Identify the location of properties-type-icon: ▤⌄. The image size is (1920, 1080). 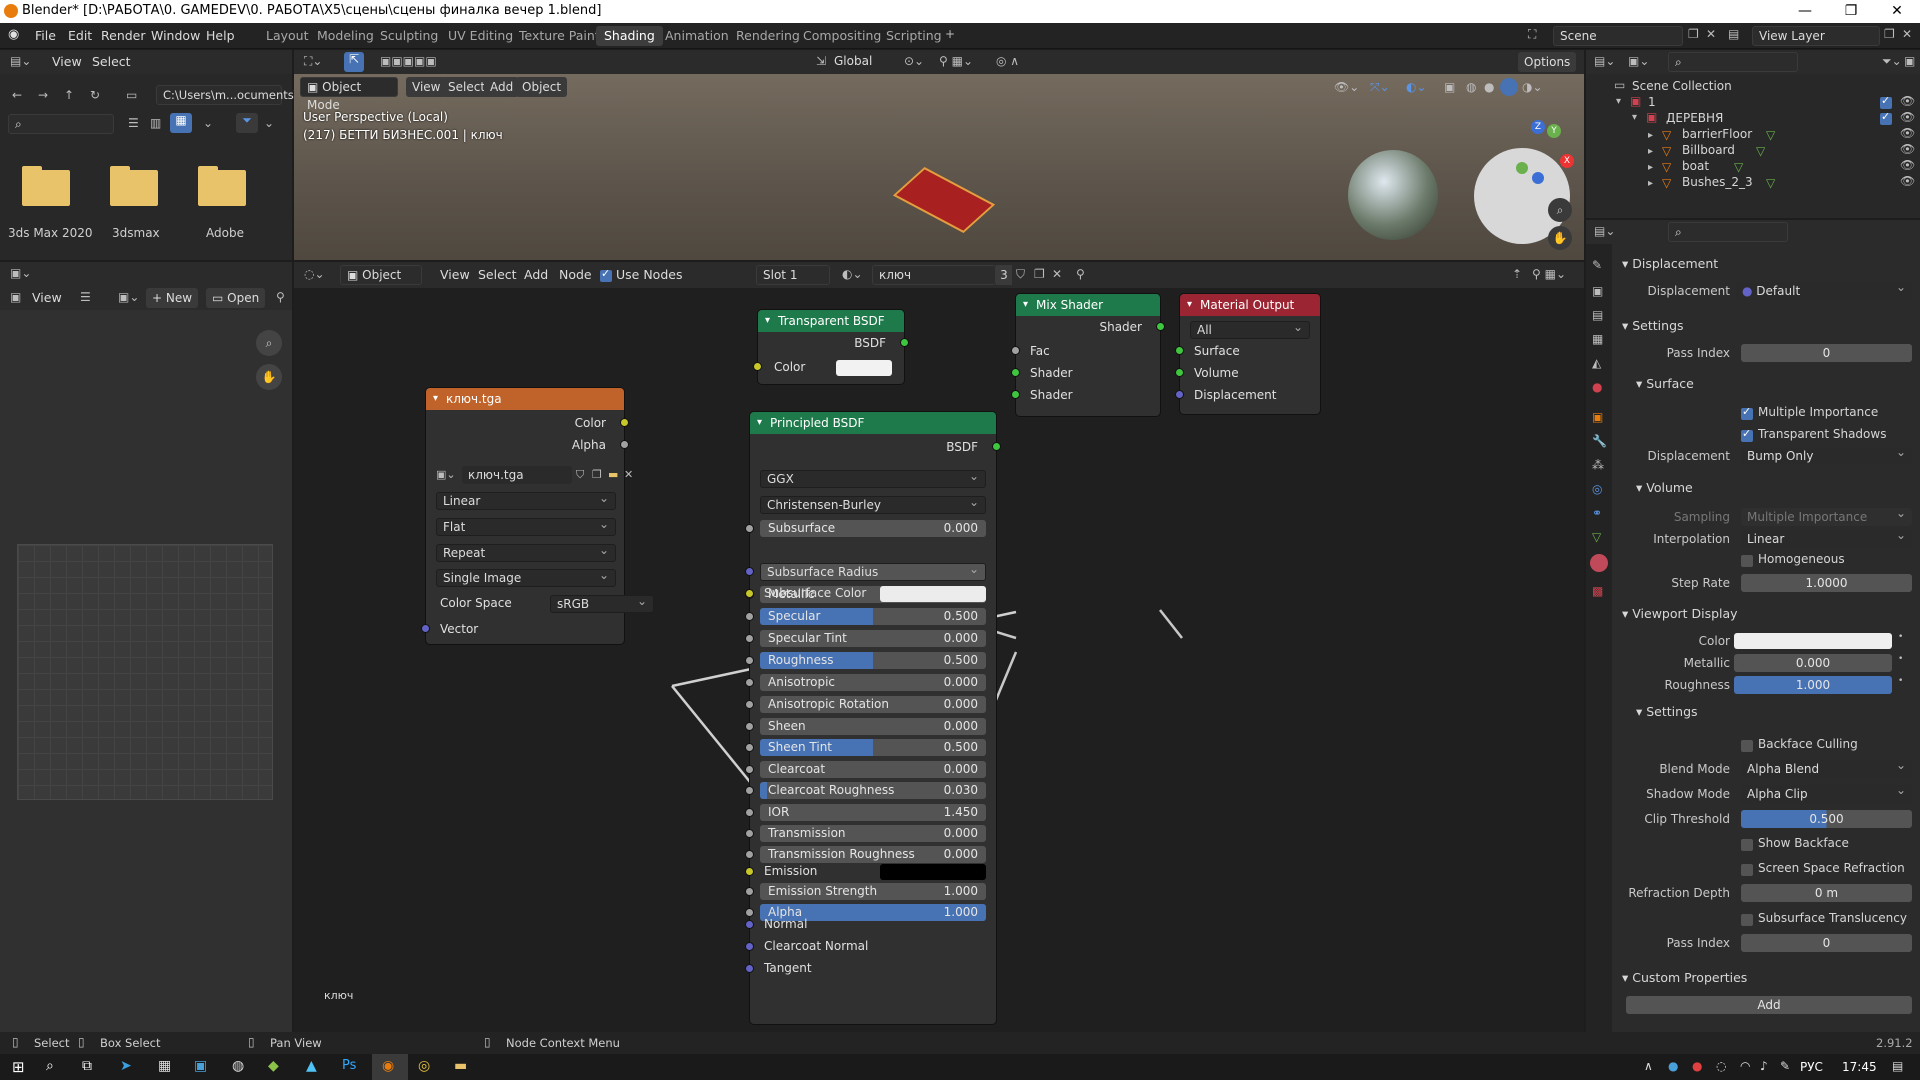
(1604, 231).